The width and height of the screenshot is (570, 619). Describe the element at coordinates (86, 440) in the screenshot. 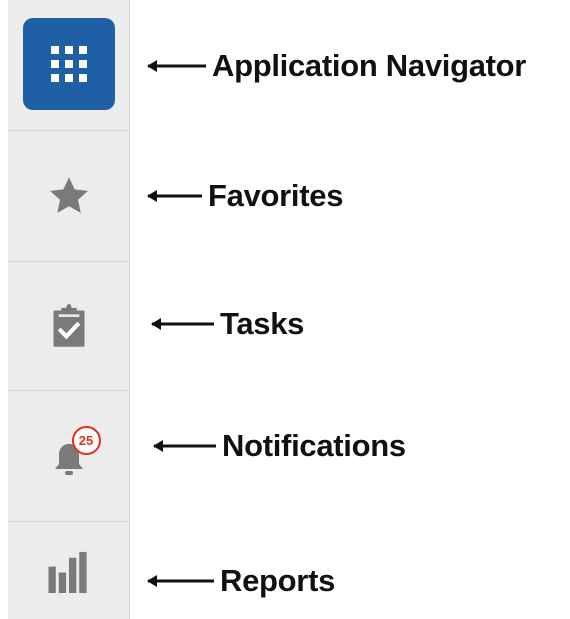

I see `notification-count-badge: 25` at that location.